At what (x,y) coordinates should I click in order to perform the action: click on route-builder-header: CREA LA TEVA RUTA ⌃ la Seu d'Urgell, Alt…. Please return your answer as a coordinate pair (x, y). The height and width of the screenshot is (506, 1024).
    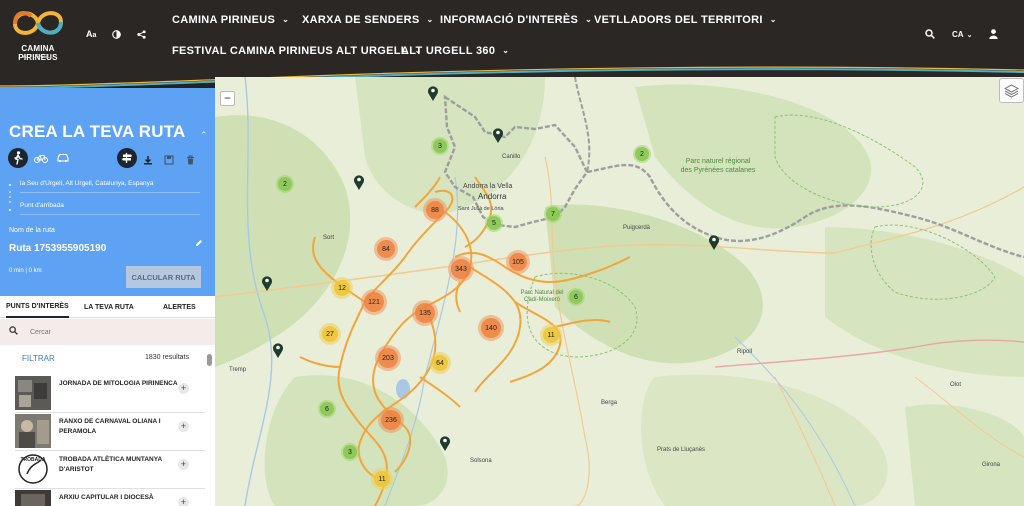
    Looking at the image, I should click on (107, 192).